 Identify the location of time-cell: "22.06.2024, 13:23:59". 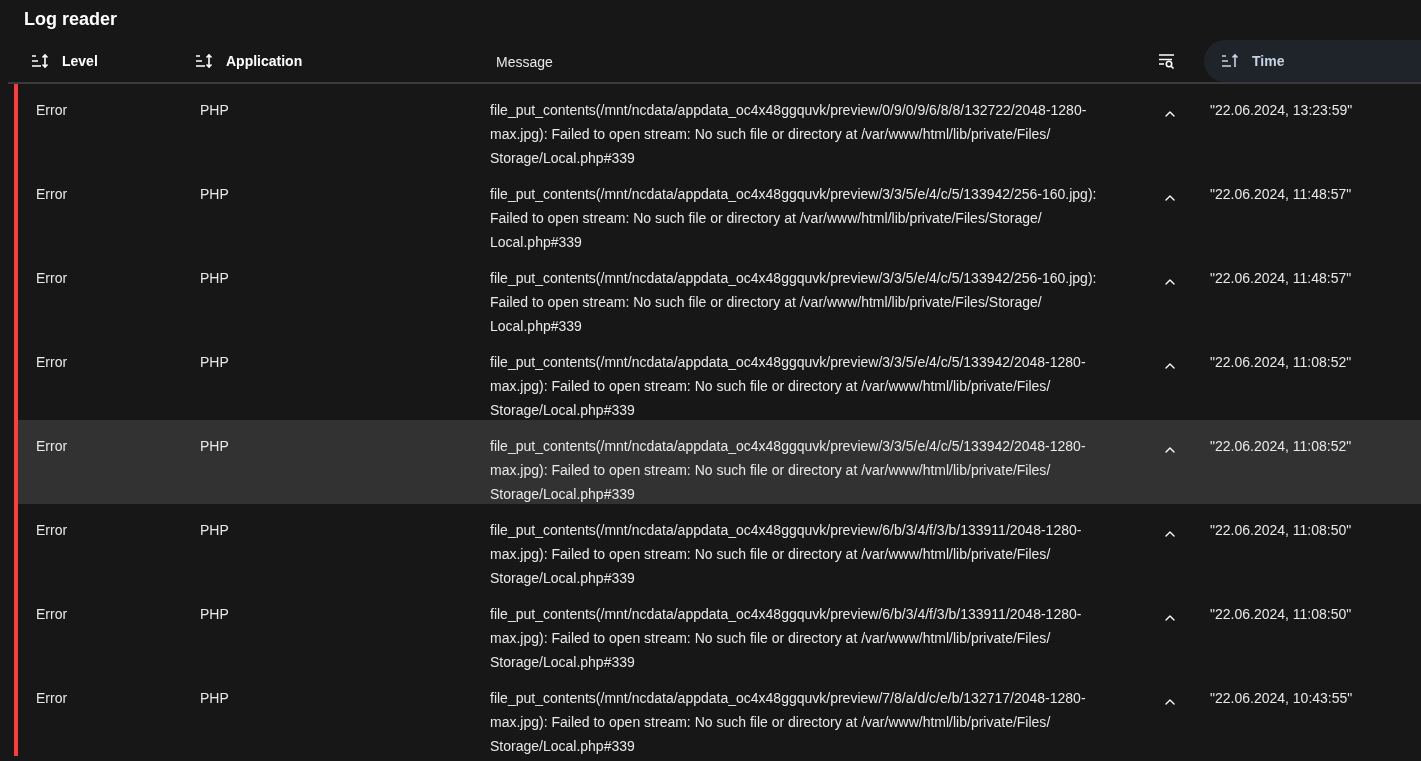
(1281, 110).